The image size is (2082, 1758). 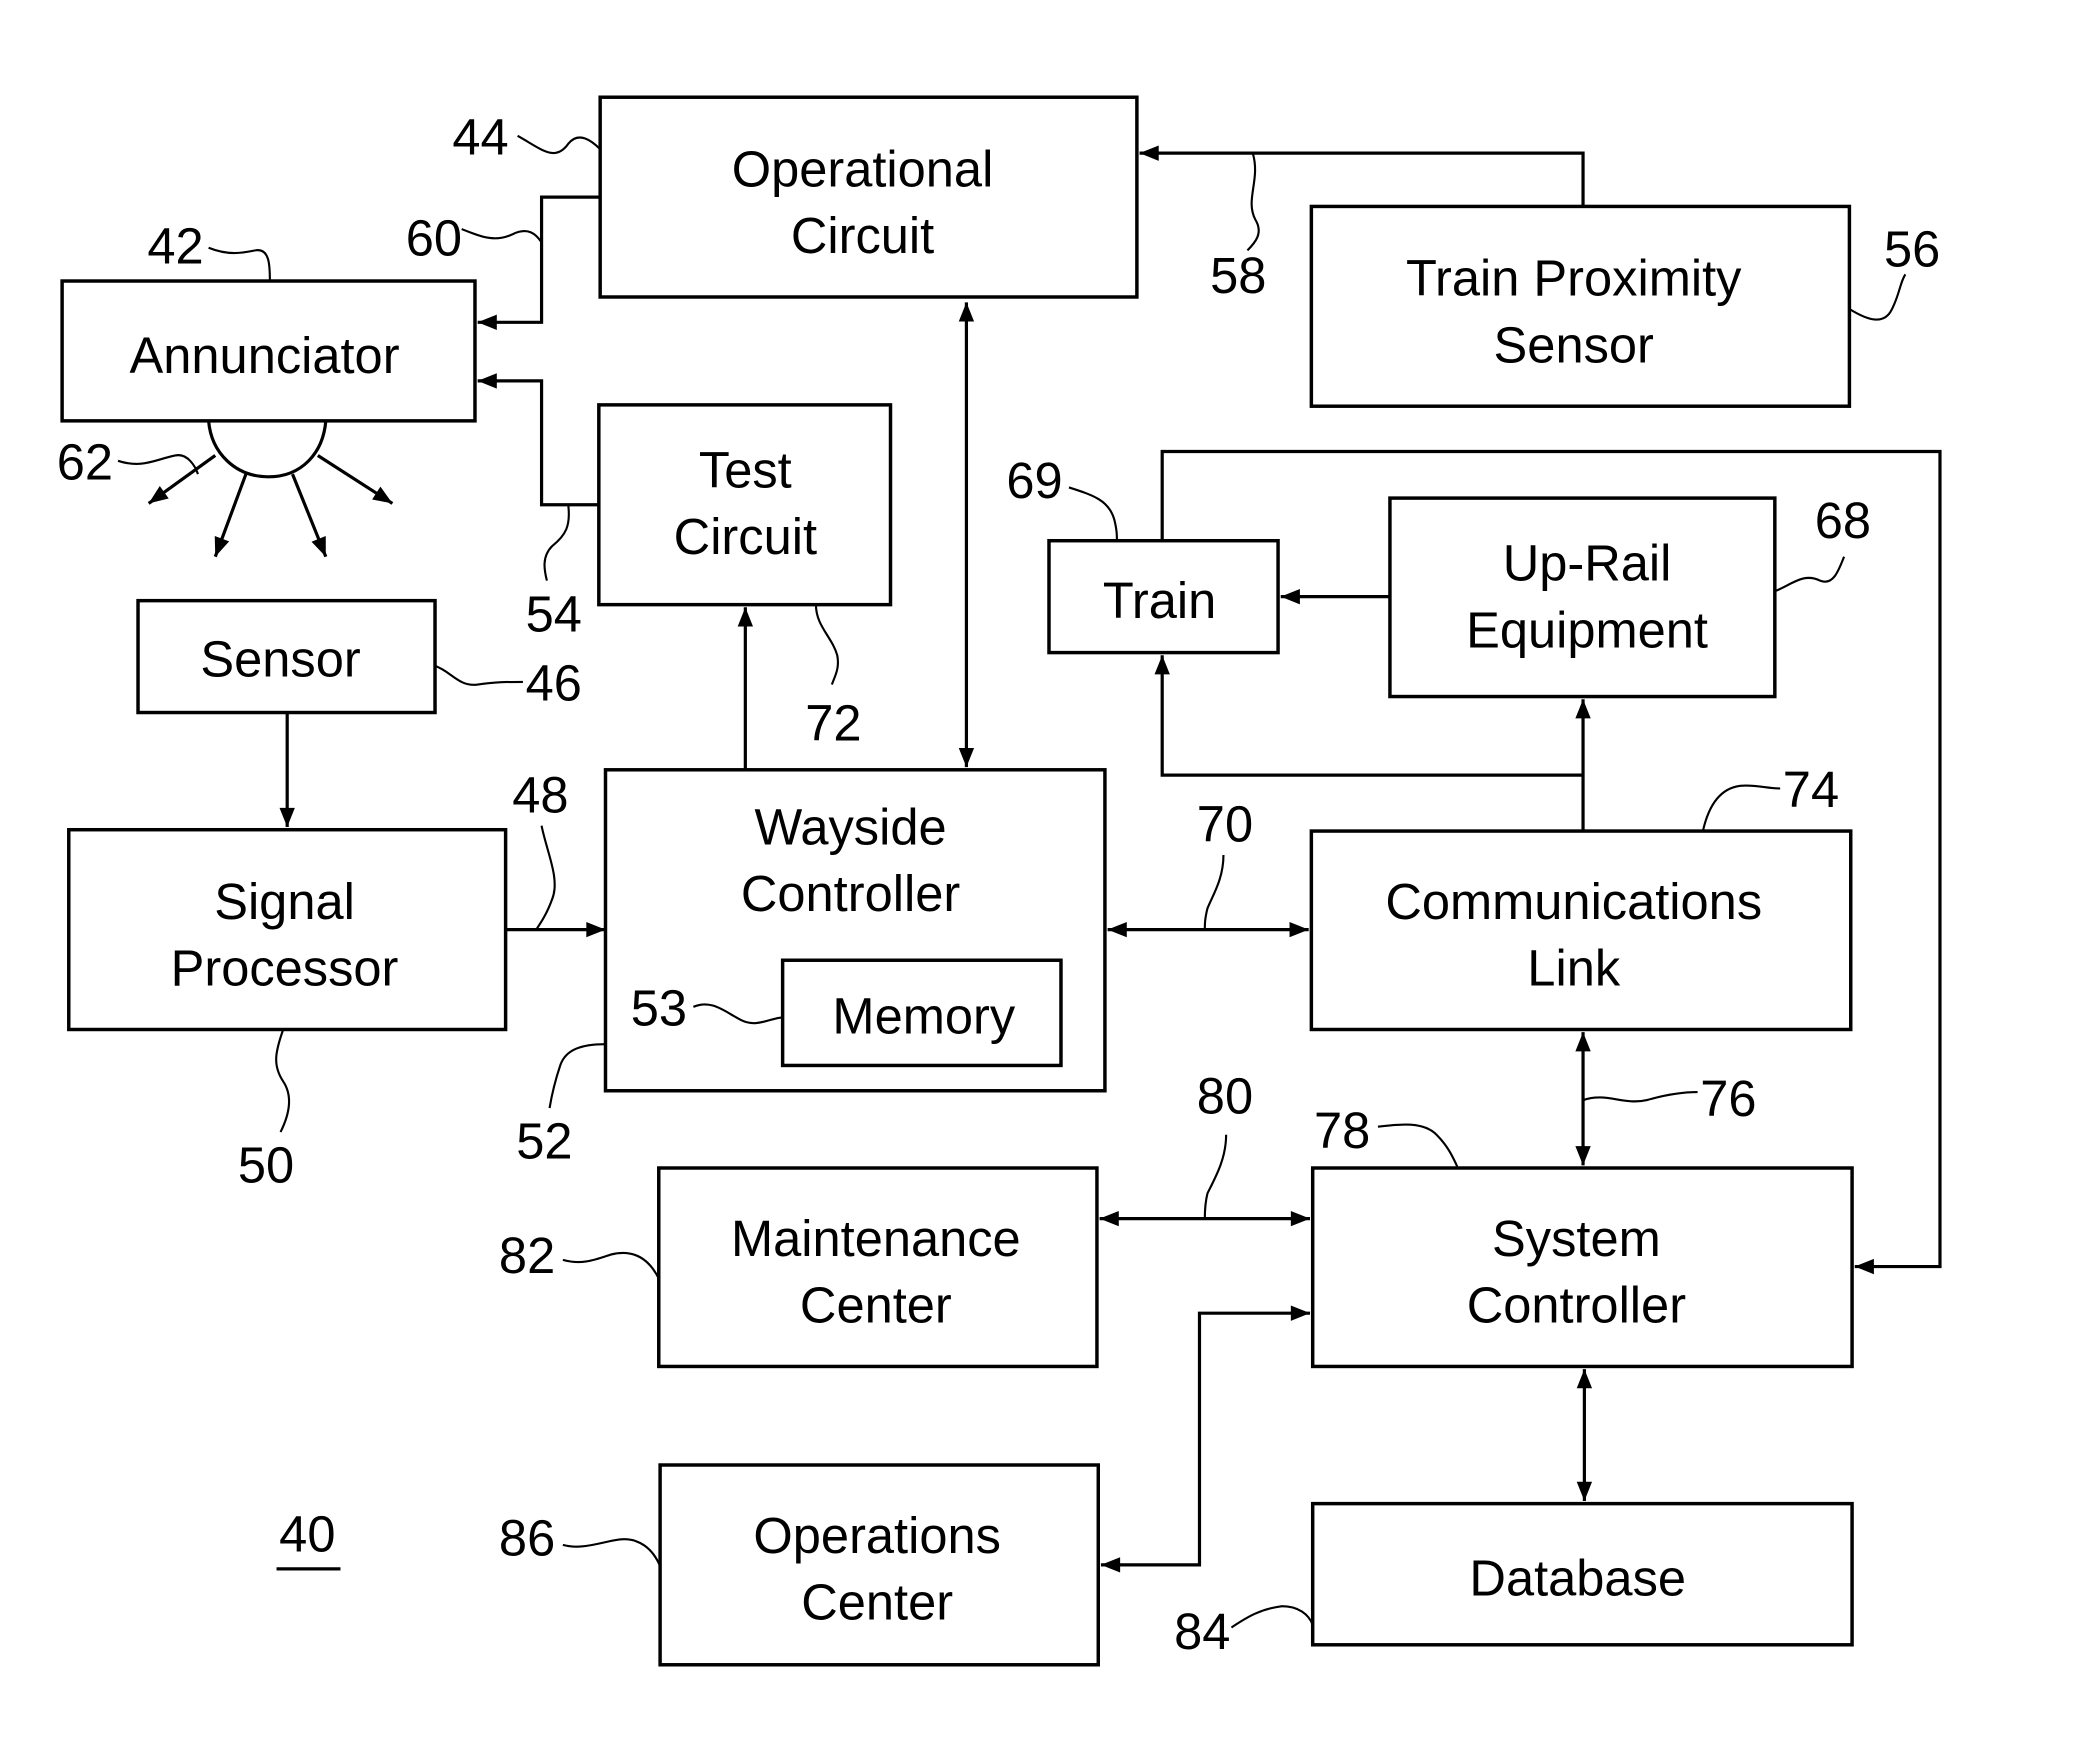 What do you see at coordinates (1573, 901) in the screenshot?
I see `communications-link-label-1: Communications` at bounding box center [1573, 901].